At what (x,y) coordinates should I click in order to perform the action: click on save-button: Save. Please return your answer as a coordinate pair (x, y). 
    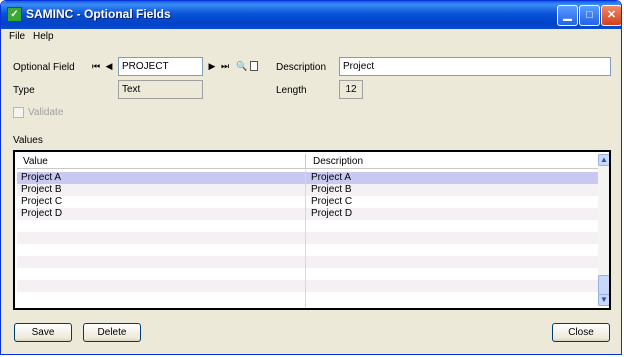
    Looking at the image, I should click on (43, 332).